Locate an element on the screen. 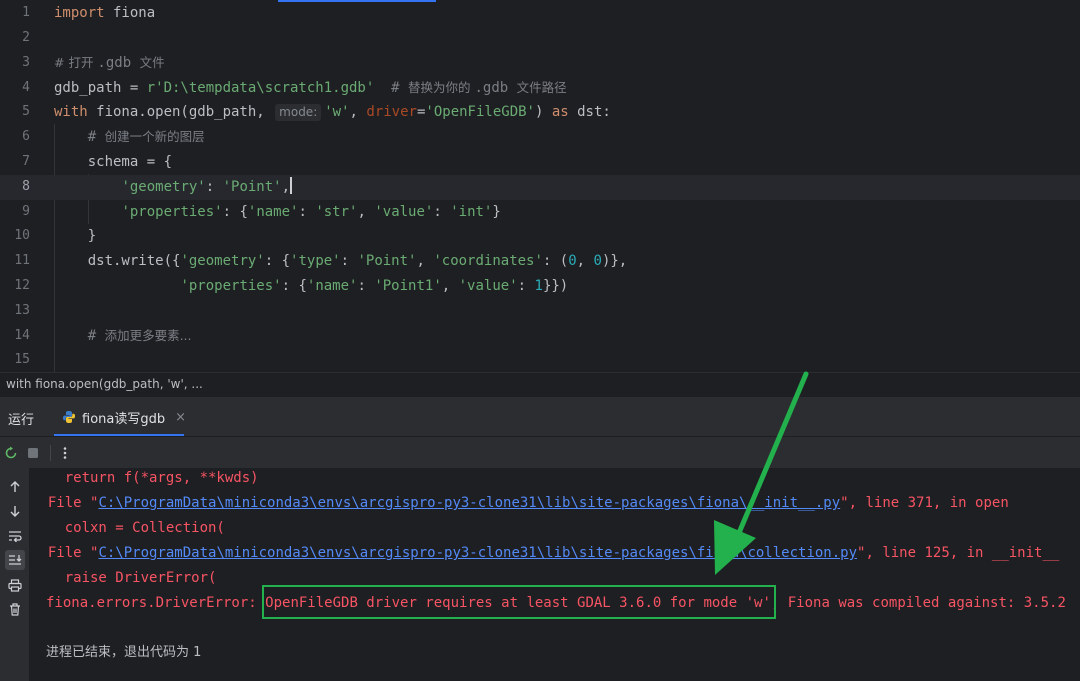  line-number: 2 is located at coordinates (26, 37).